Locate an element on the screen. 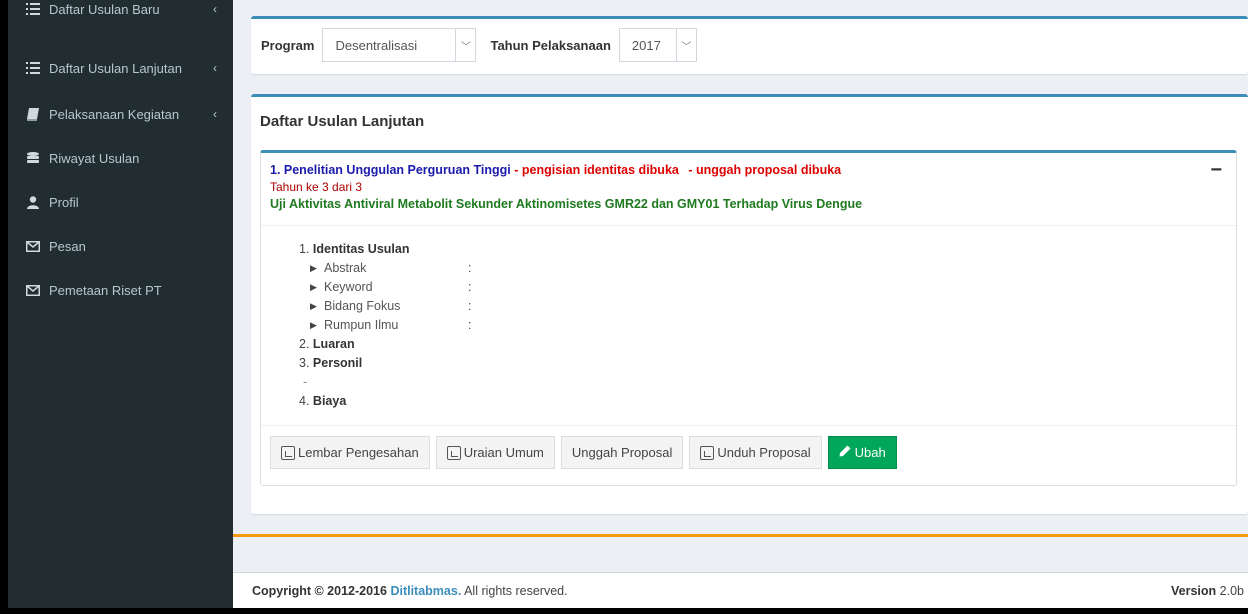 This screenshot has width=1248, height=614. field-label: Bidang Fokus is located at coordinates (362, 306).